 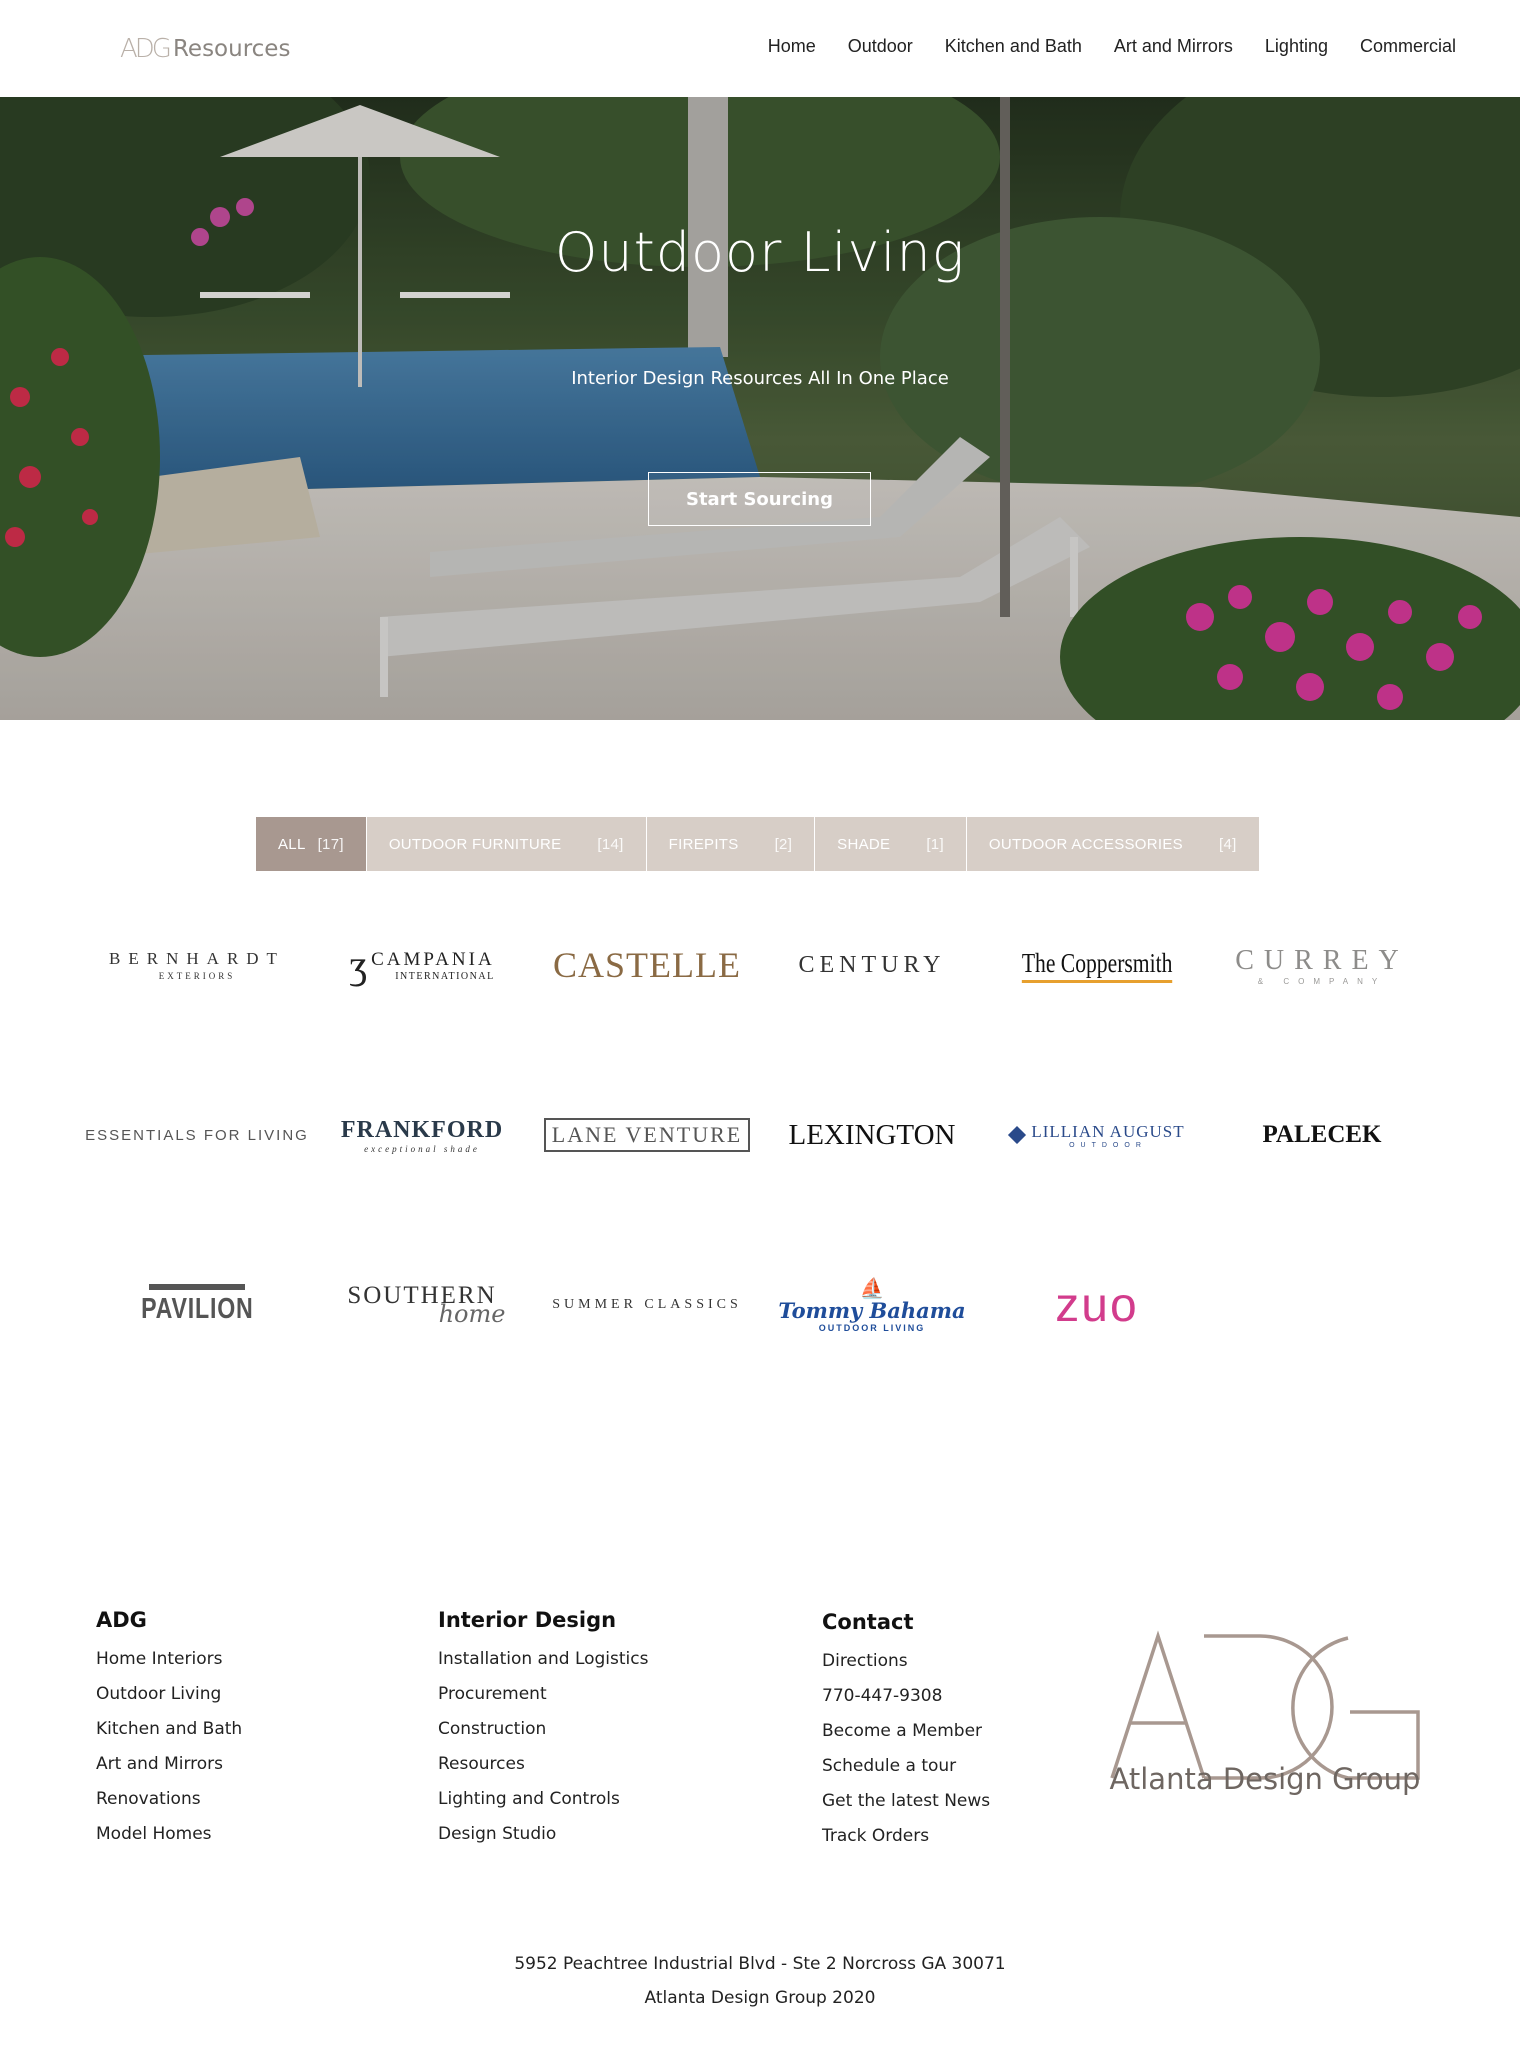 I want to click on nav-outdoor: Outdoor, so click(x=880, y=46).